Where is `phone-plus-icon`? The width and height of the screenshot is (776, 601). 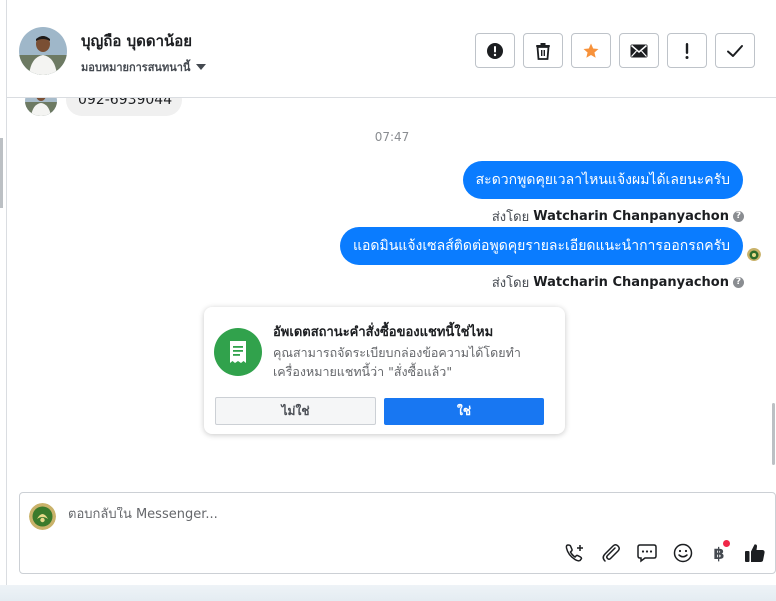
phone-plus-icon is located at coordinates (574, 553).